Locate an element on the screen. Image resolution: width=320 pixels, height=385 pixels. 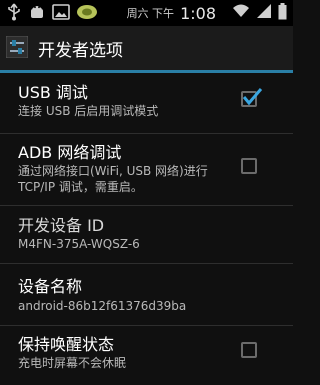
setting-title: 开发设备 ID is located at coordinates (61, 225).